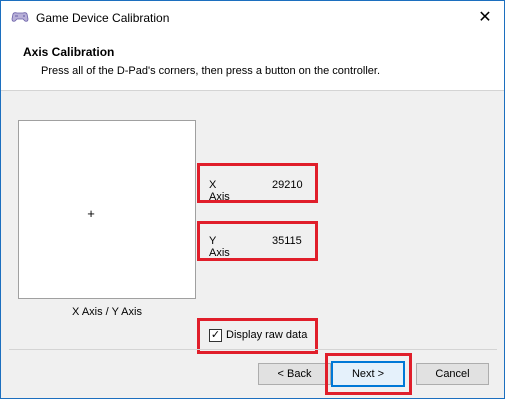 This screenshot has width=505, height=399. I want to click on y-axis-value: 35115, so click(287, 241).